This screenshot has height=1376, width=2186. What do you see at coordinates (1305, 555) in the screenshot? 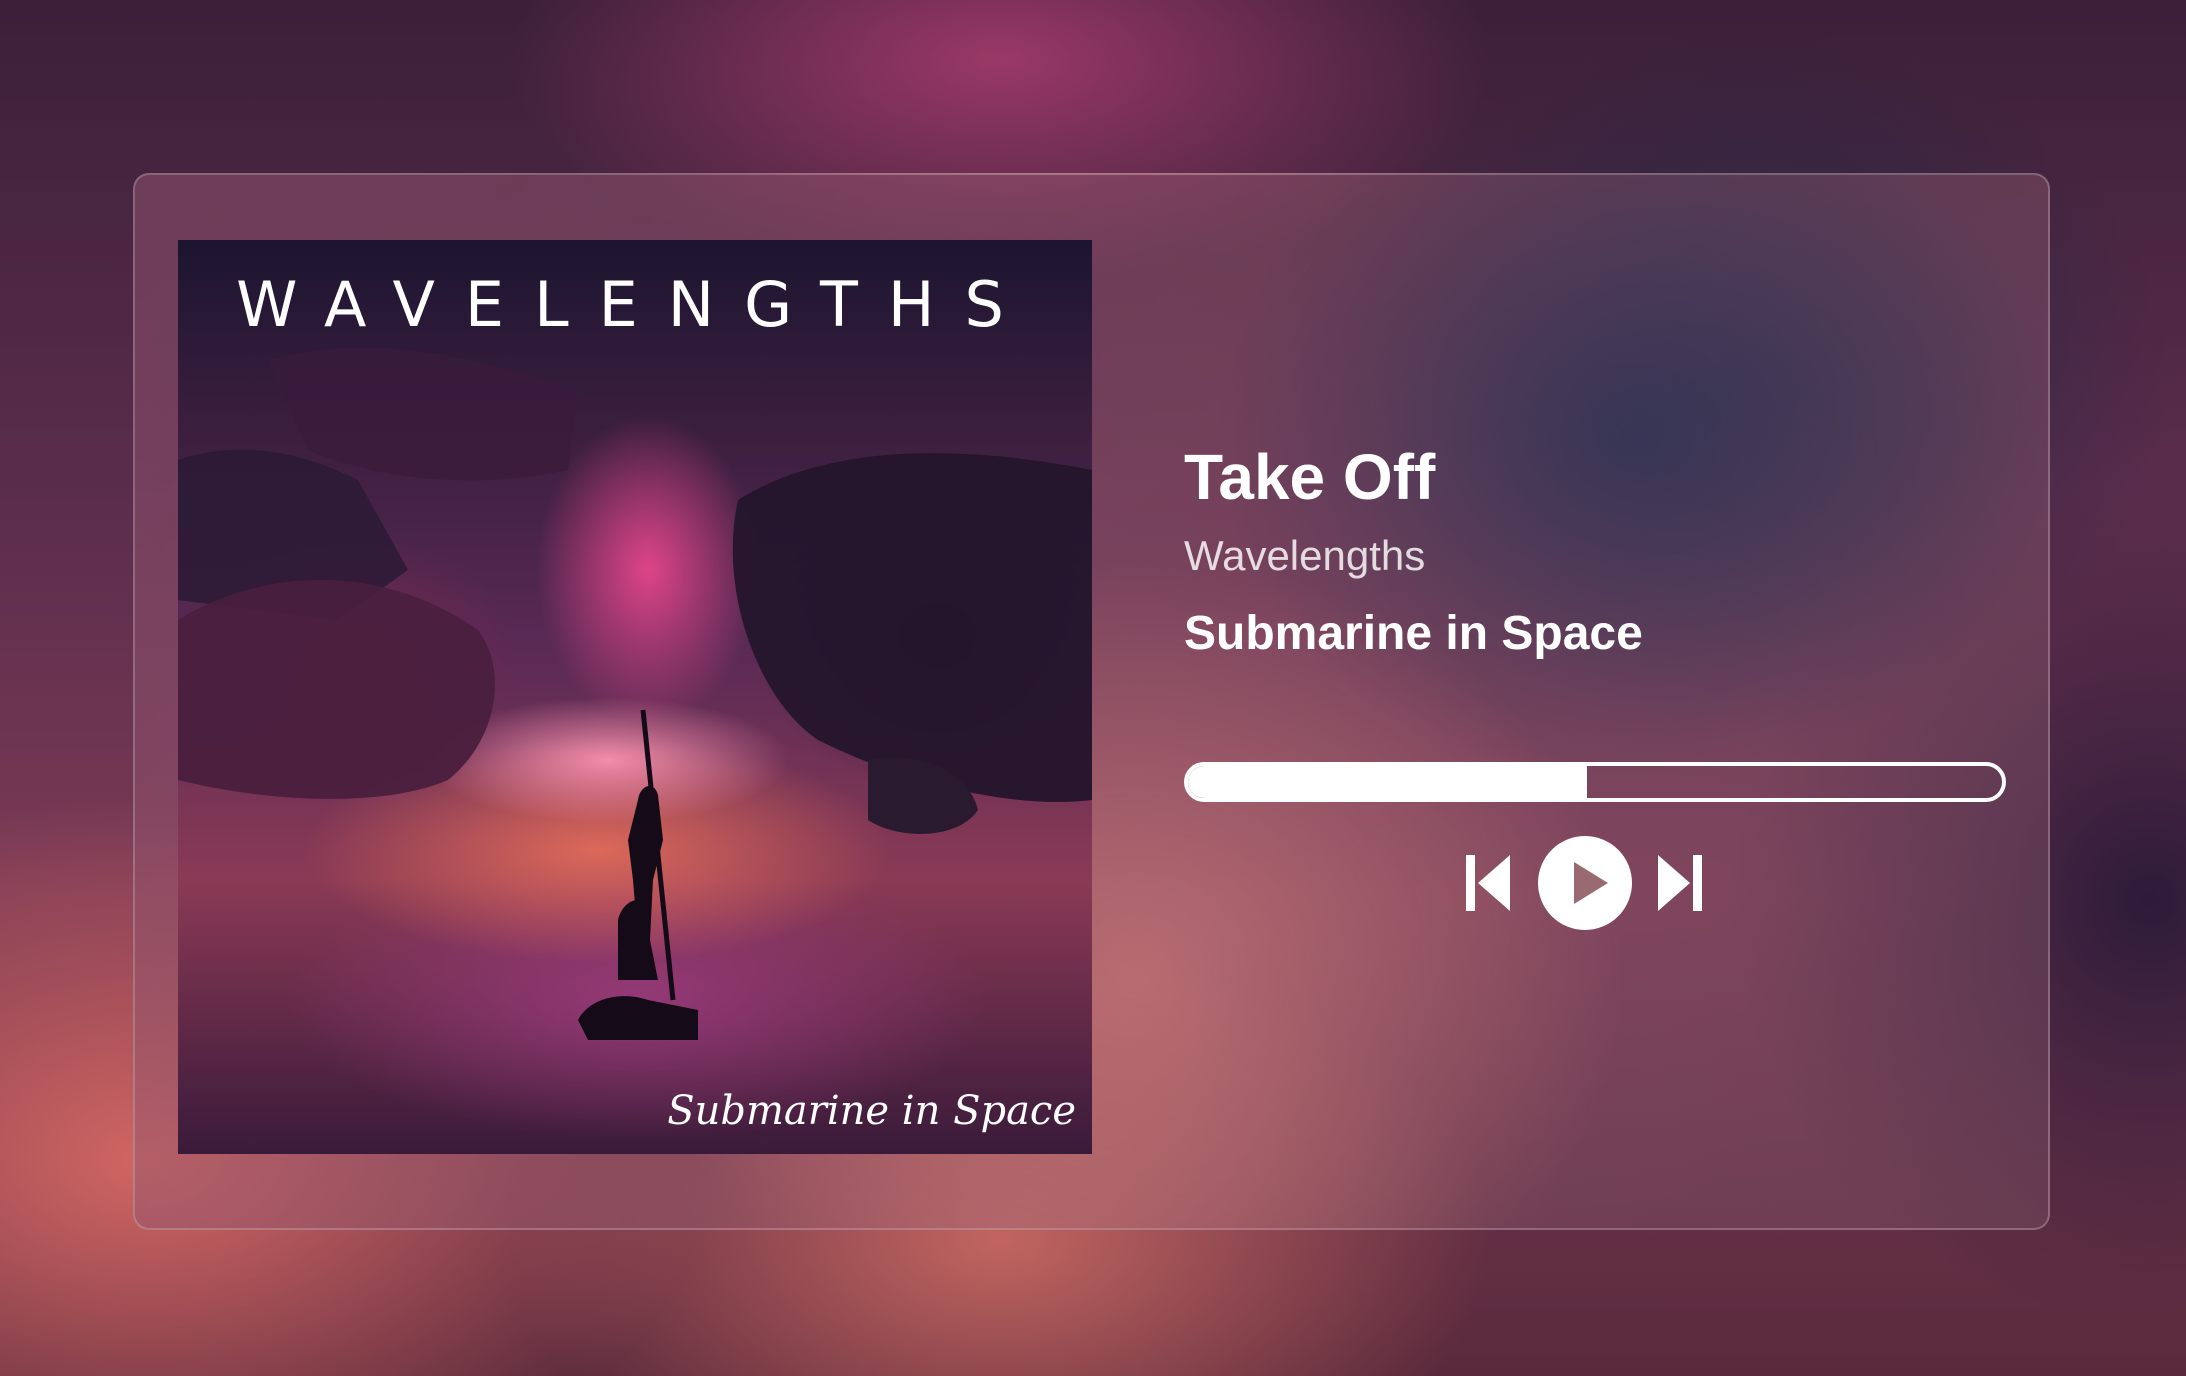
I see `track-artist: Wavelengths` at bounding box center [1305, 555].